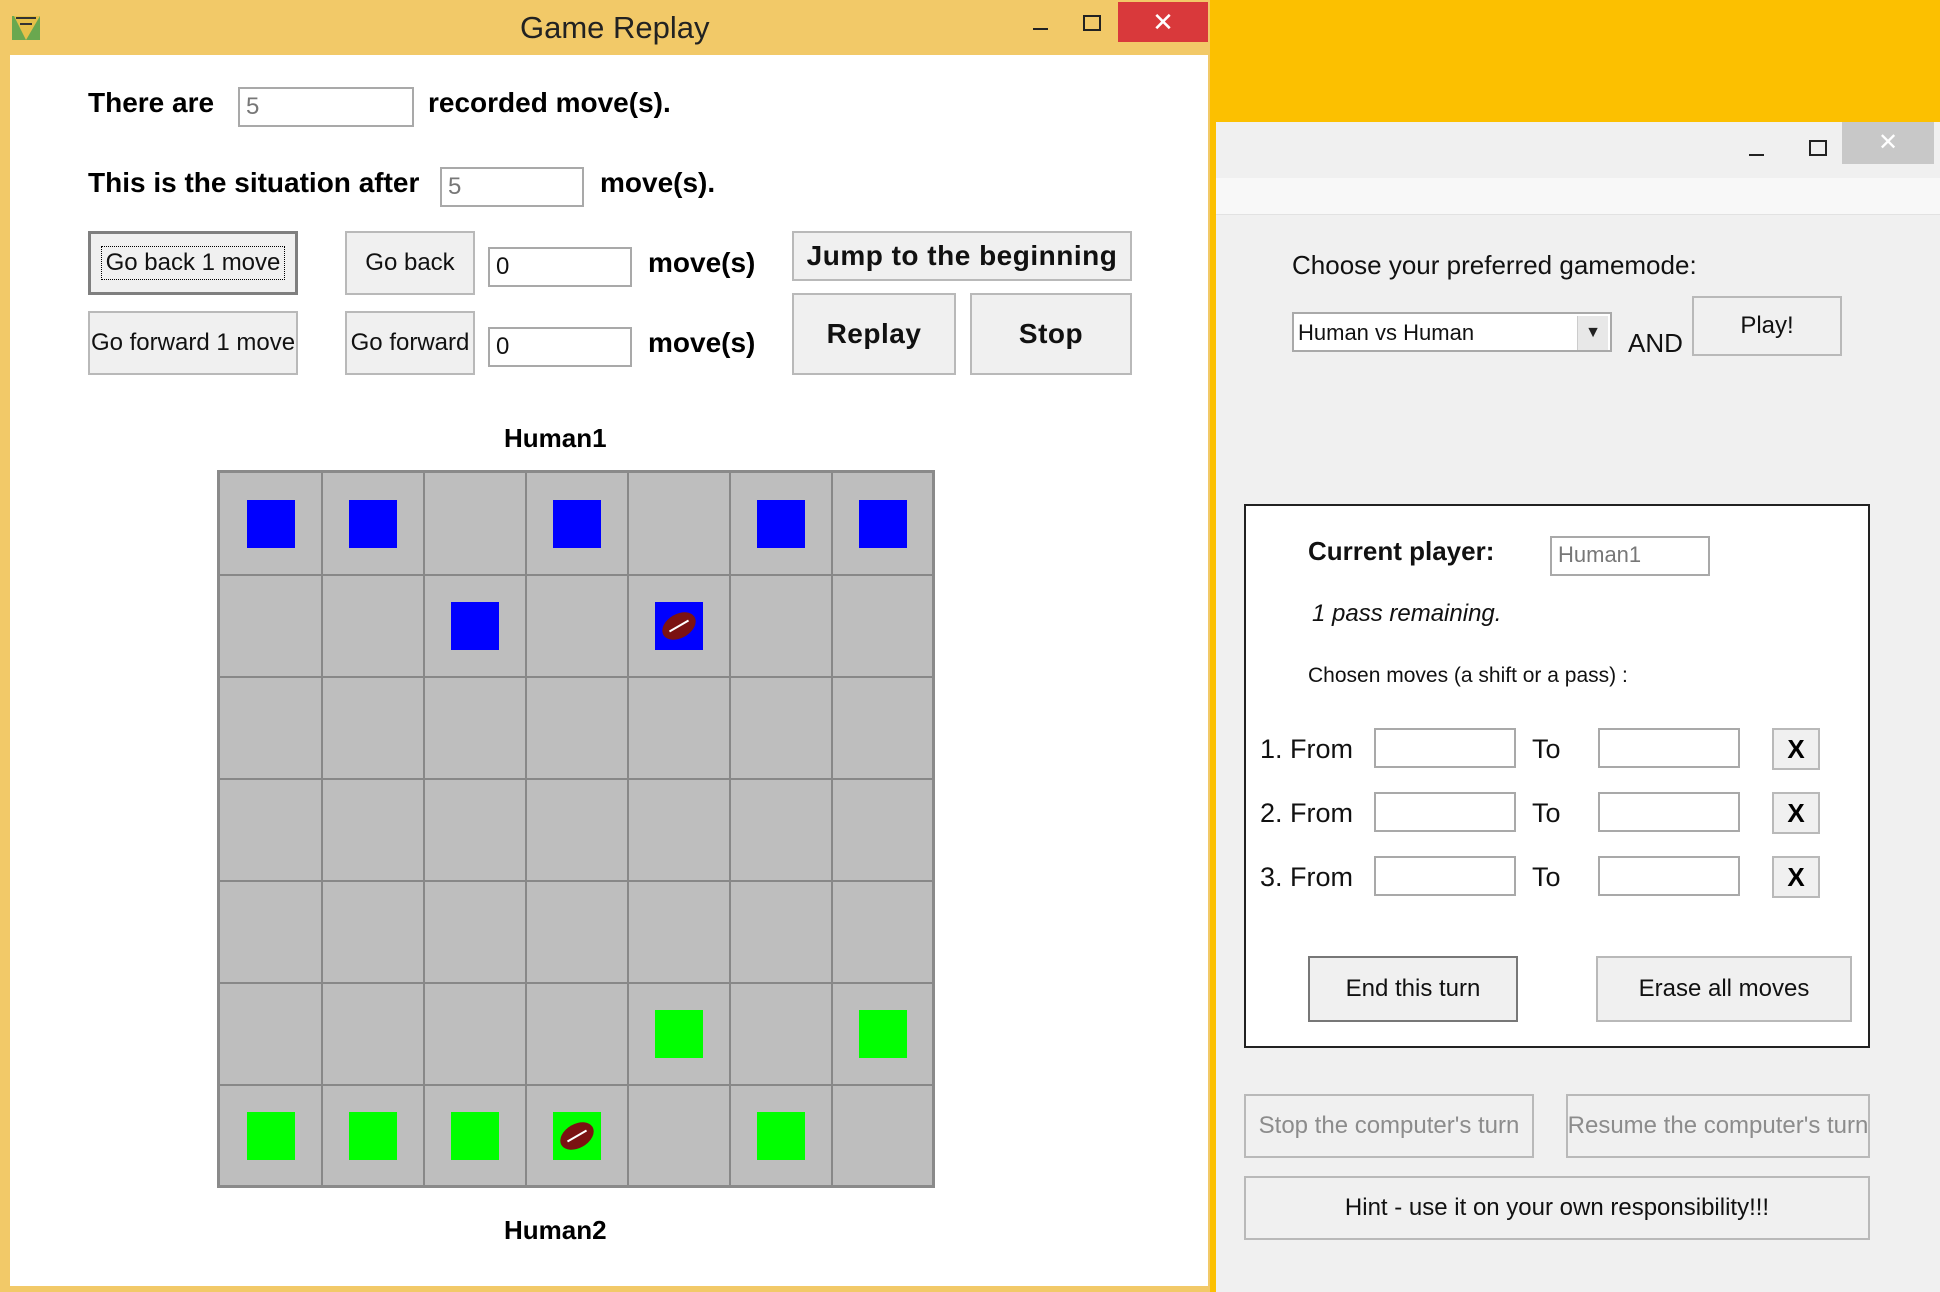 The image size is (1940, 1292). Describe the element at coordinates (1494, 265) in the screenshot. I see `gamemode-prompt: Choose your preferred gamemode:` at that location.